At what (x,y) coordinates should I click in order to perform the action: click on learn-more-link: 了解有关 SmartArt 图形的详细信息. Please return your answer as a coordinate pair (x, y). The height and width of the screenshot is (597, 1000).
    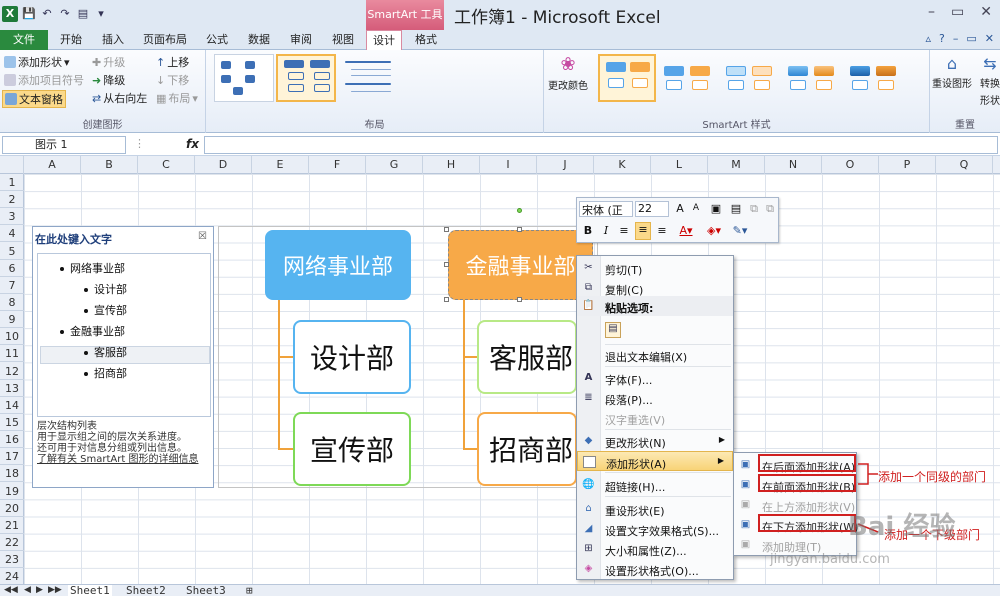
    Looking at the image, I should click on (124, 459).